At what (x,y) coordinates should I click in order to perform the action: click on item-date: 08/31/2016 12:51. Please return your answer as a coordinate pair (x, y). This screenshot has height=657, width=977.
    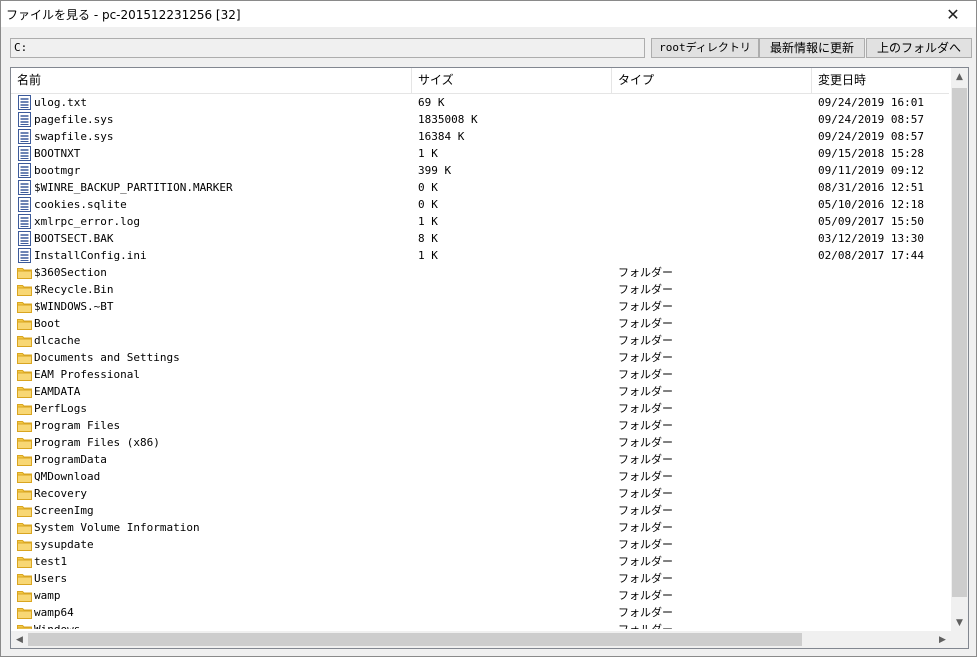
    Looking at the image, I should click on (871, 187).